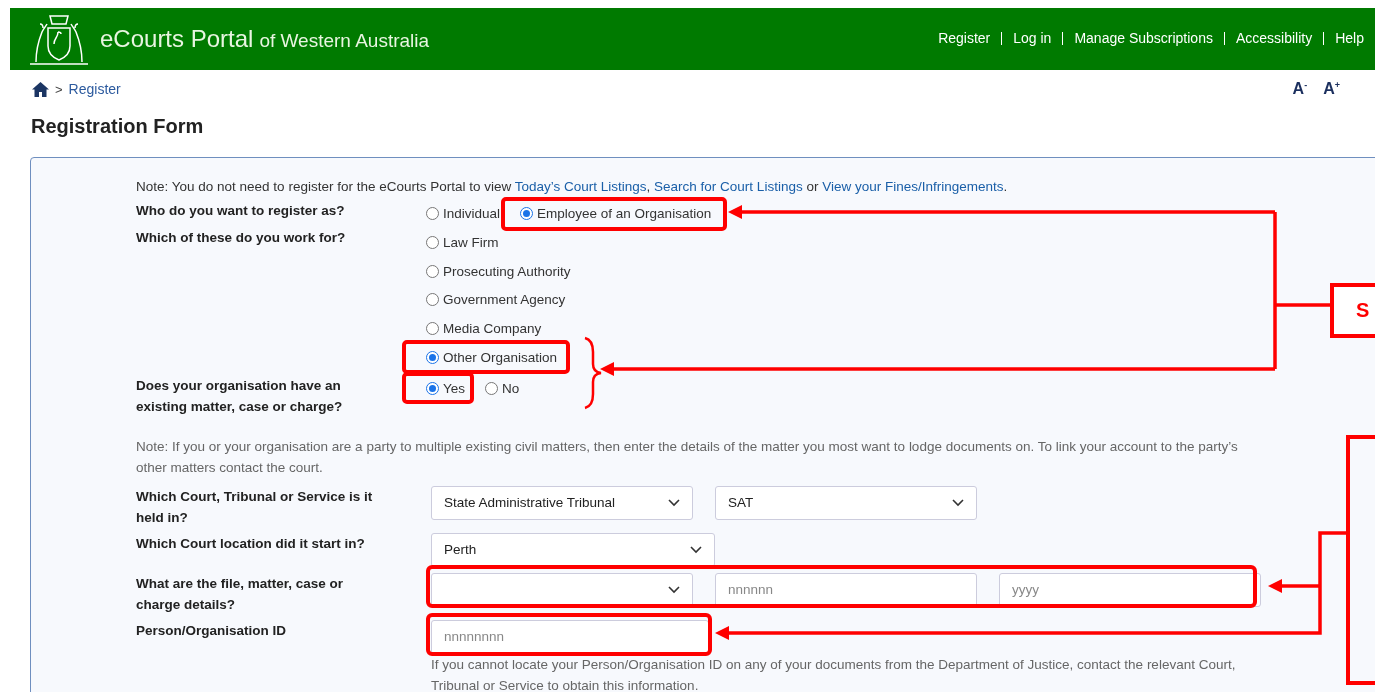  Describe the element at coordinates (463, 213) in the screenshot. I see `radio-option: Individual` at that location.